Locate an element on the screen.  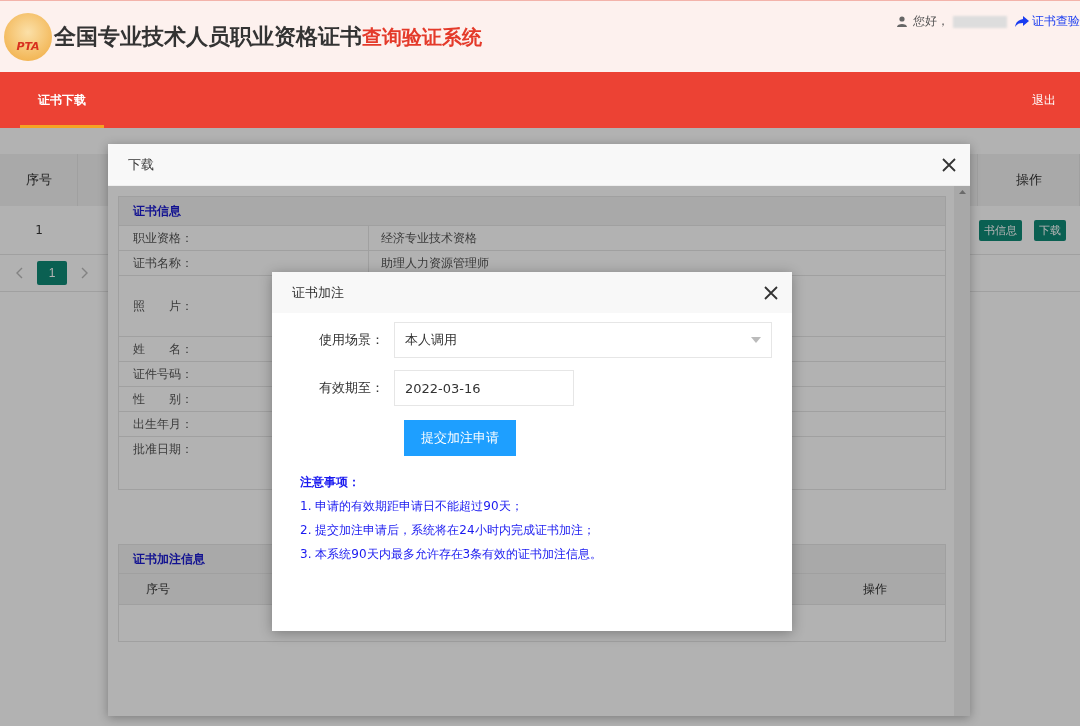
note-text: 1. 申请的有效期距申请日不能超过90天； is located at coordinates (412, 506).